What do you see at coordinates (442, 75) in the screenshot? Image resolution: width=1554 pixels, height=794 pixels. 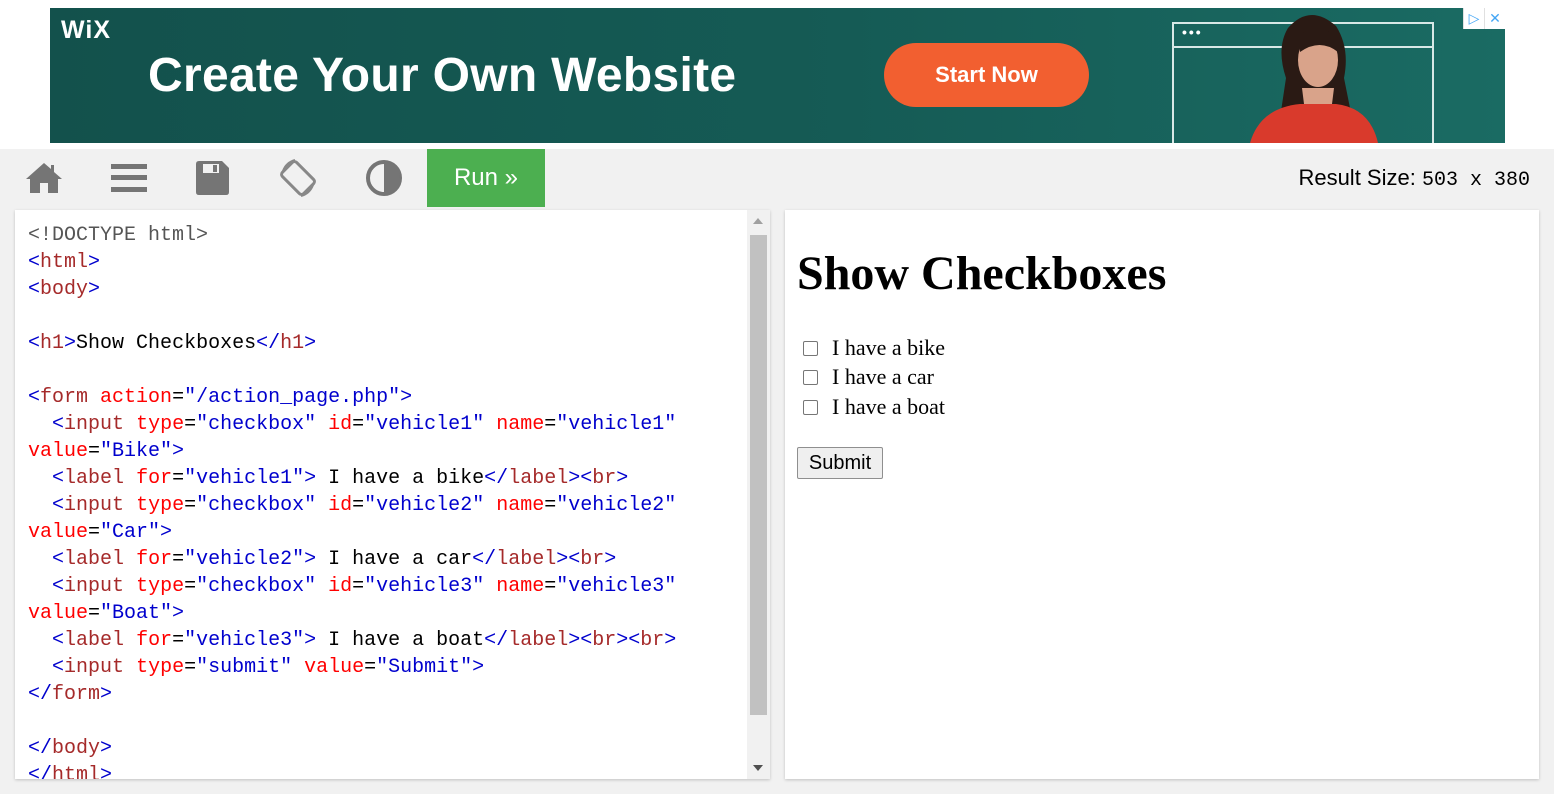 I see `ad-headline: Create Your Own Website` at bounding box center [442, 75].